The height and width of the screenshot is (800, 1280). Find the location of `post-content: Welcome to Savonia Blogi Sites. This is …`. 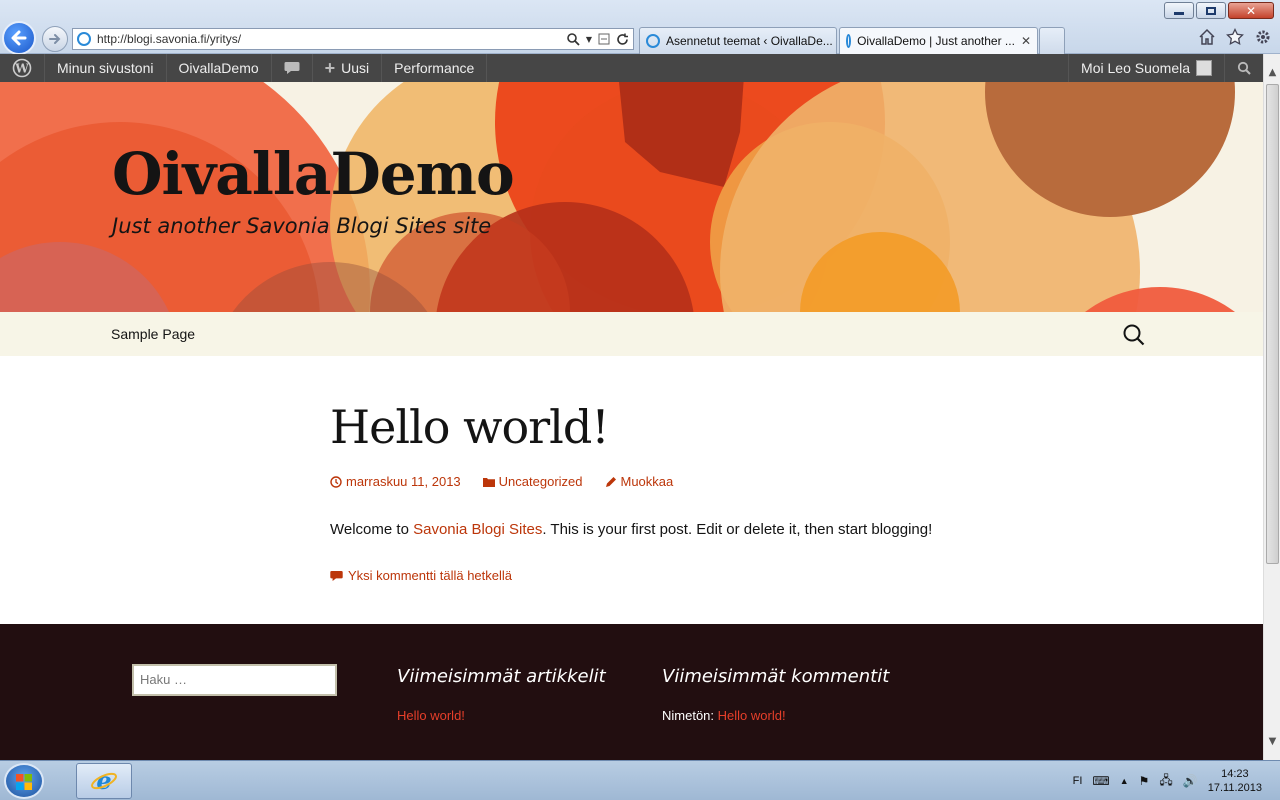

post-content: Welcome to Savonia Blogi Sites. This is … is located at coordinates (680, 529).